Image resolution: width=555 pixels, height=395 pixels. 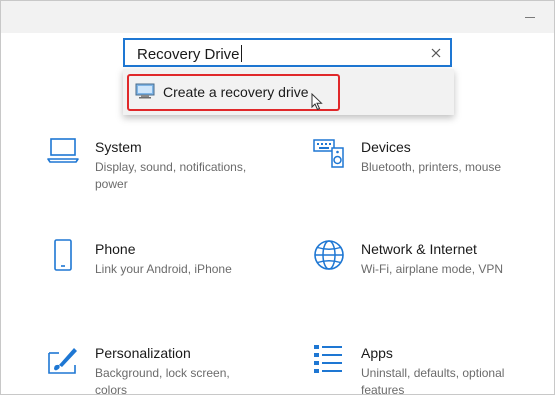 What do you see at coordinates (118, 147) in the screenshot?
I see `tile-title: System` at bounding box center [118, 147].